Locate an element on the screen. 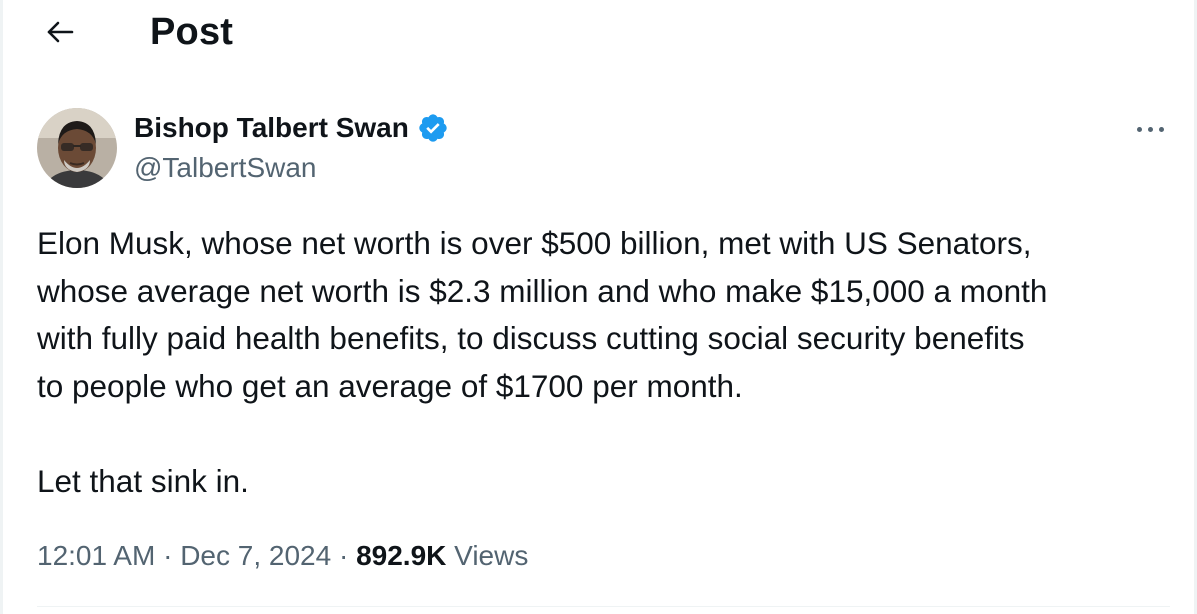 Image resolution: width=1197 pixels, height=614 pixels. post-time: 12:01 AM is located at coordinates (96, 555).